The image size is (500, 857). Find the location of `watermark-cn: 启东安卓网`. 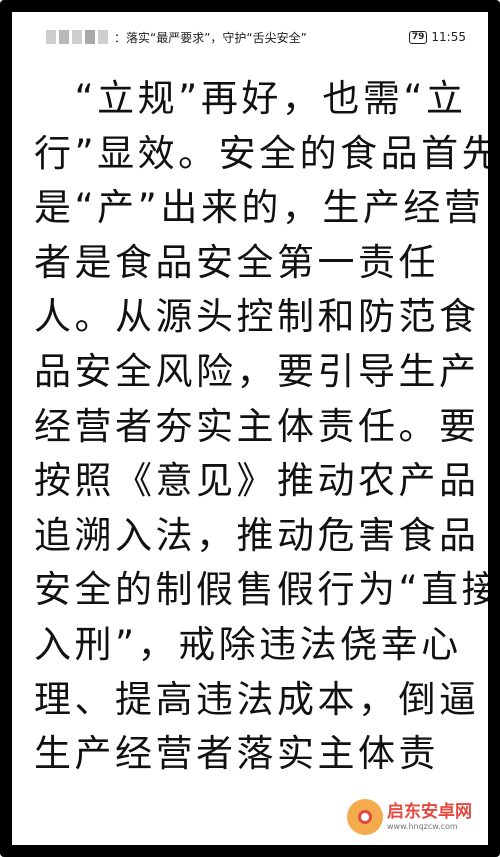

watermark-cn: 启东安卓网 is located at coordinates (429, 811).